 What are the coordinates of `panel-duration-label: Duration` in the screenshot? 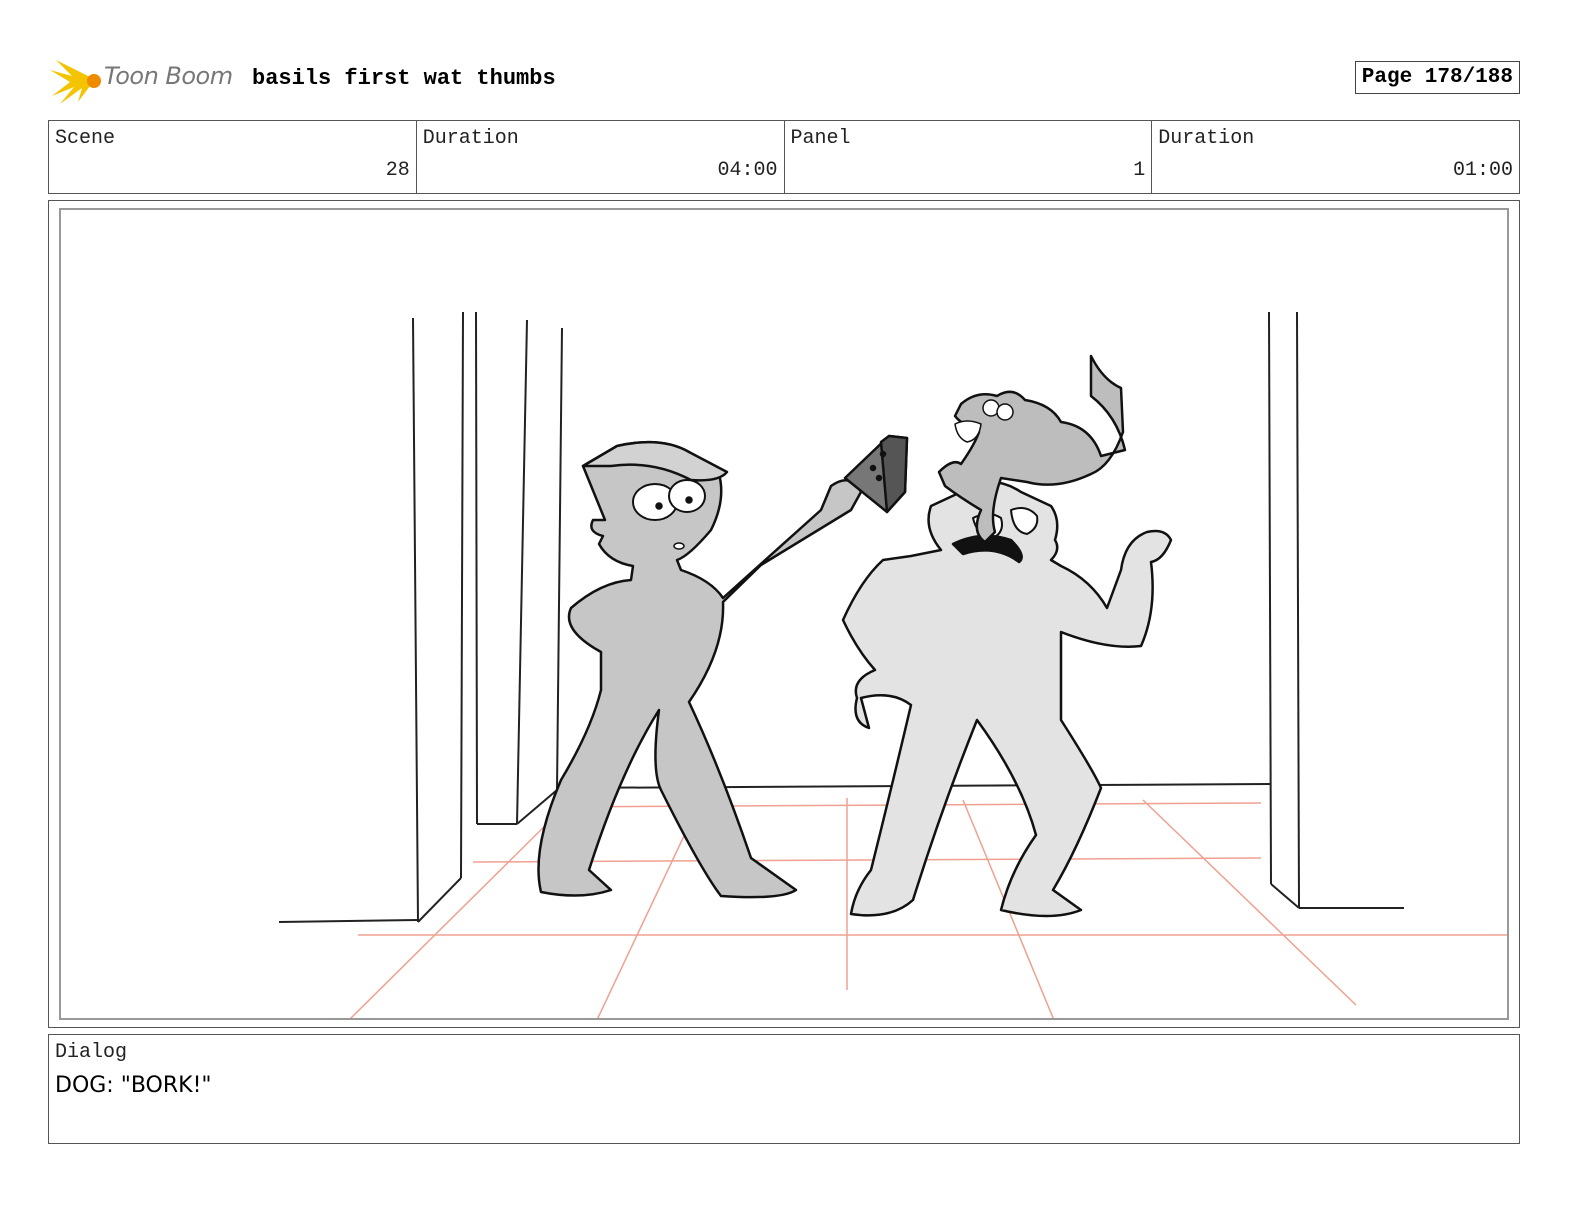 It's located at (1206, 138).